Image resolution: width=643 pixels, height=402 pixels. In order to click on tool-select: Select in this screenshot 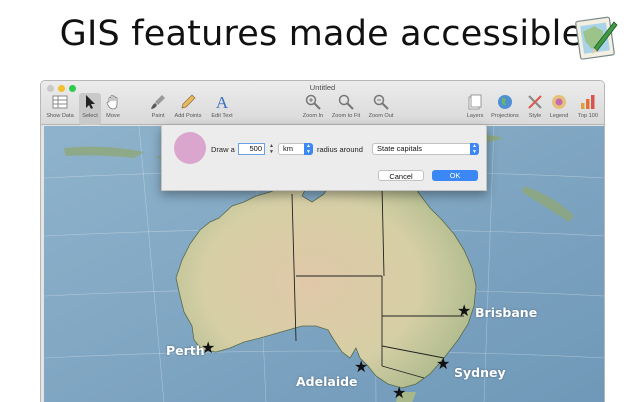, I will do `click(90, 109)`.